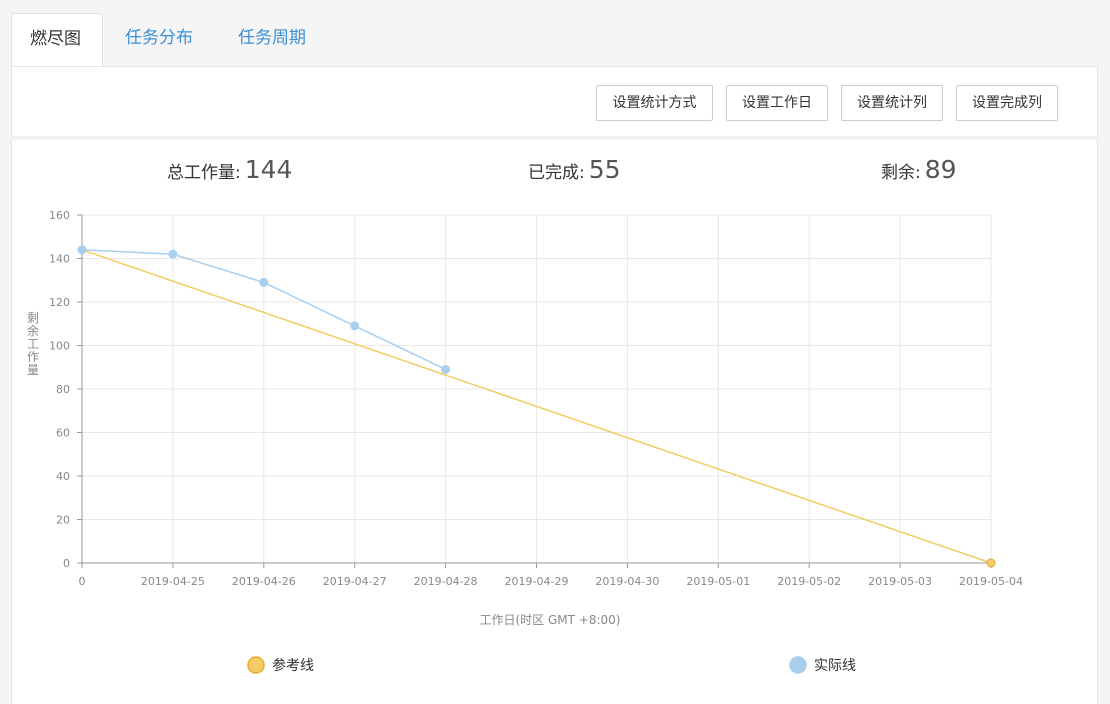 The image size is (1110, 704). I want to click on y-axis-ticks: 0 20 40 60 80 100 120 140 160, so click(65, 389).